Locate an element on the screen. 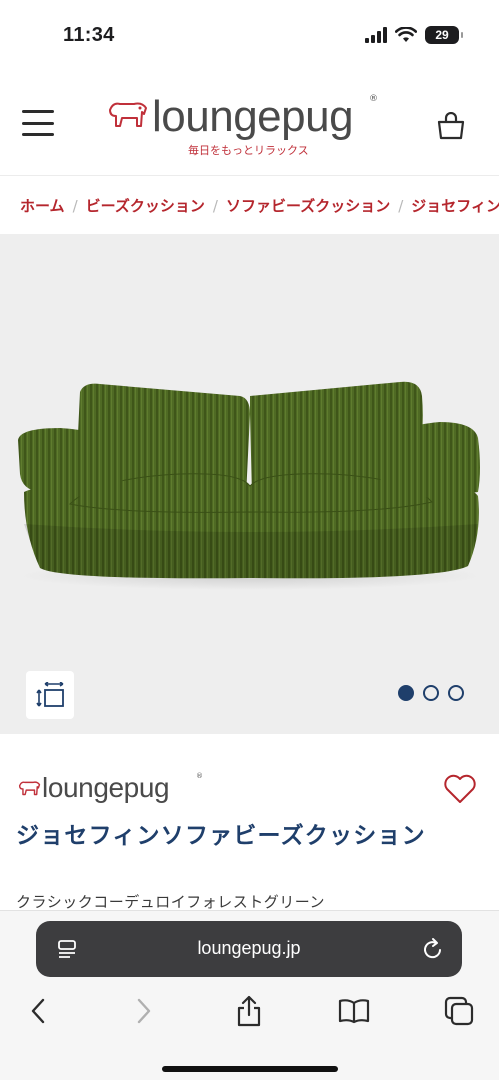  address-bar: loungepug.jp is located at coordinates (249, 949).